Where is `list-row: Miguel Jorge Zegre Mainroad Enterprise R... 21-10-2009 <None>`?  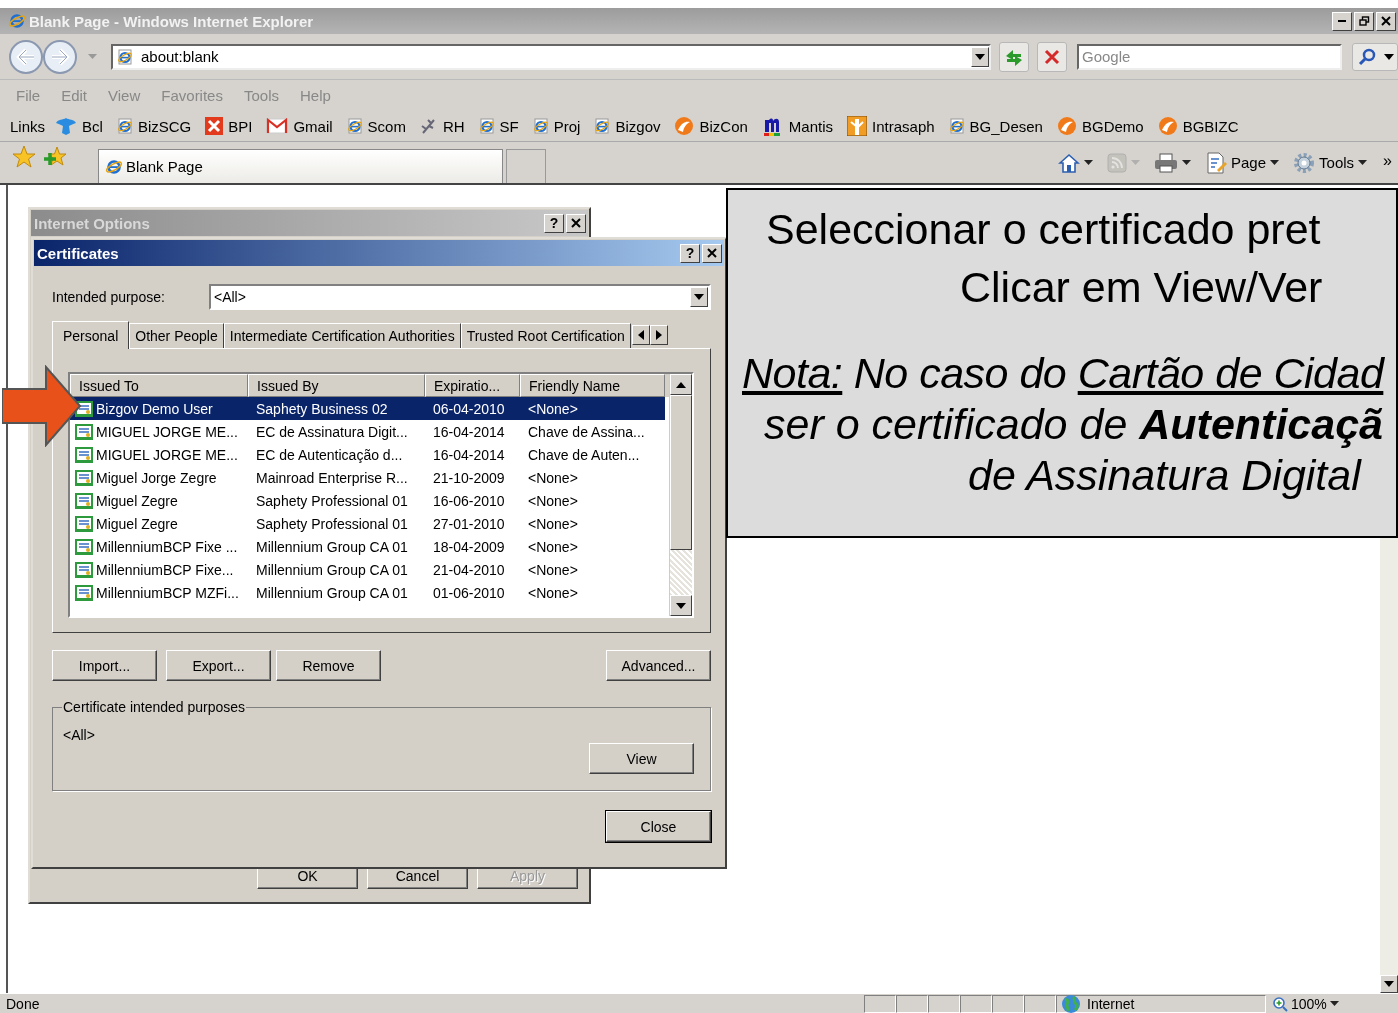
list-row: Miguel Jorge Zegre Mainroad Enterprise R... 21-10-2009 <None> is located at coordinates (367, 477).